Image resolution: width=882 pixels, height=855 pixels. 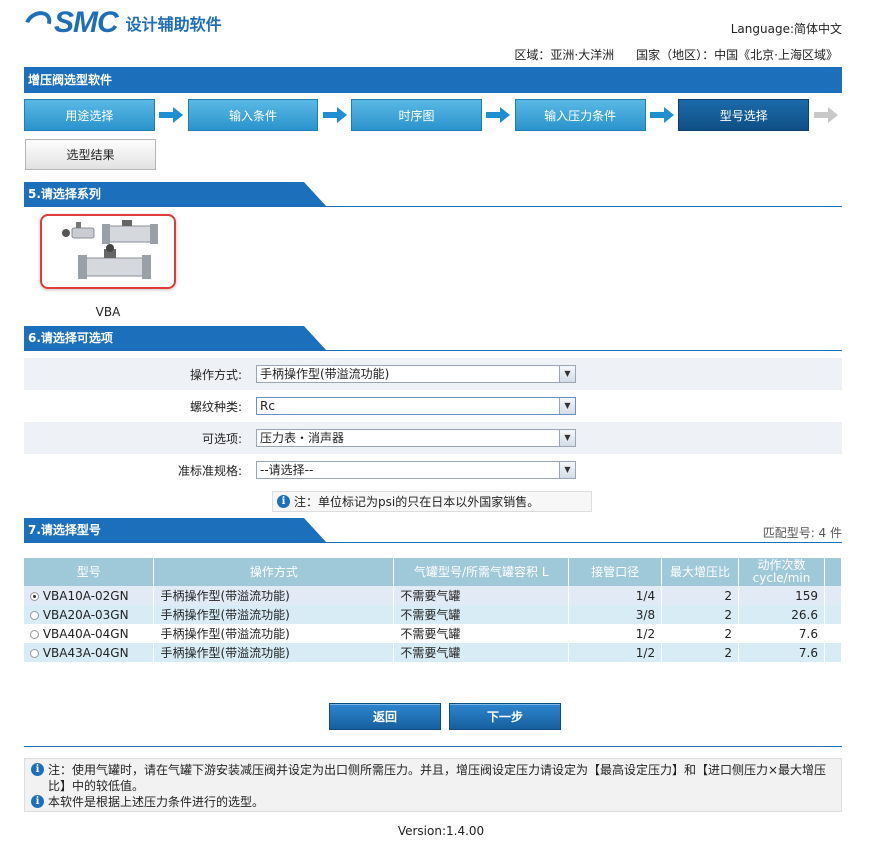 What do you see at coordinates (89, 595) in the screenshot?
I see `model-cell: VBA10A-02GN` at bounding box center [89, 595].